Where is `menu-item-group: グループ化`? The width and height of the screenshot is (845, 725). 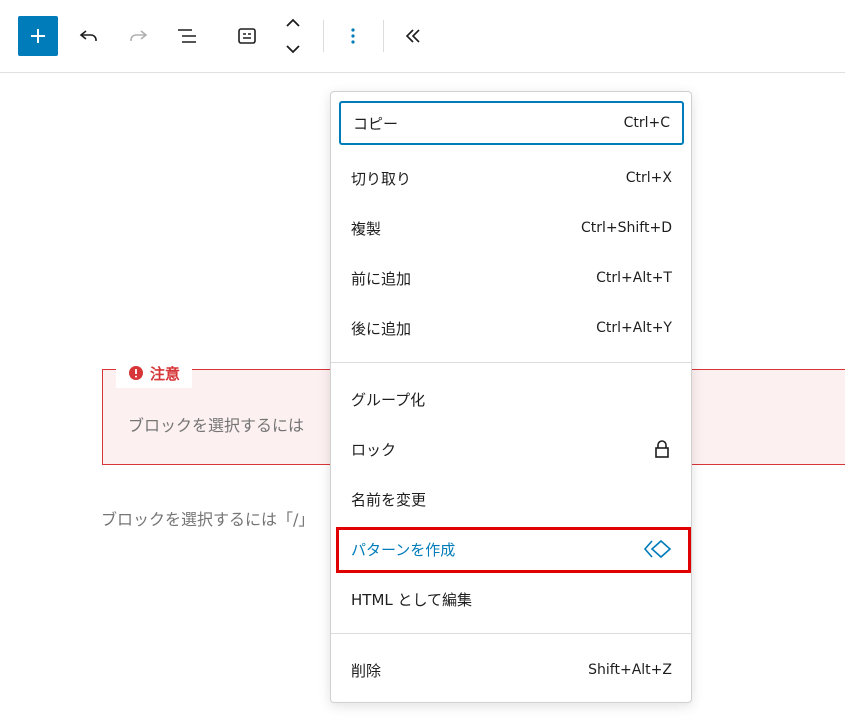
menu-item-group: グループ化 is located at coordinates (511, 399).